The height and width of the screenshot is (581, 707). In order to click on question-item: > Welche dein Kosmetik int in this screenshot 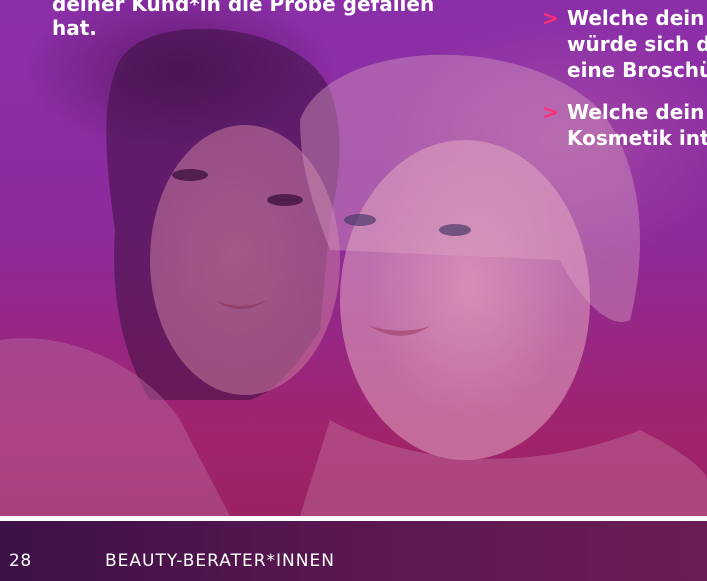, I will do `click(624, 125)`.